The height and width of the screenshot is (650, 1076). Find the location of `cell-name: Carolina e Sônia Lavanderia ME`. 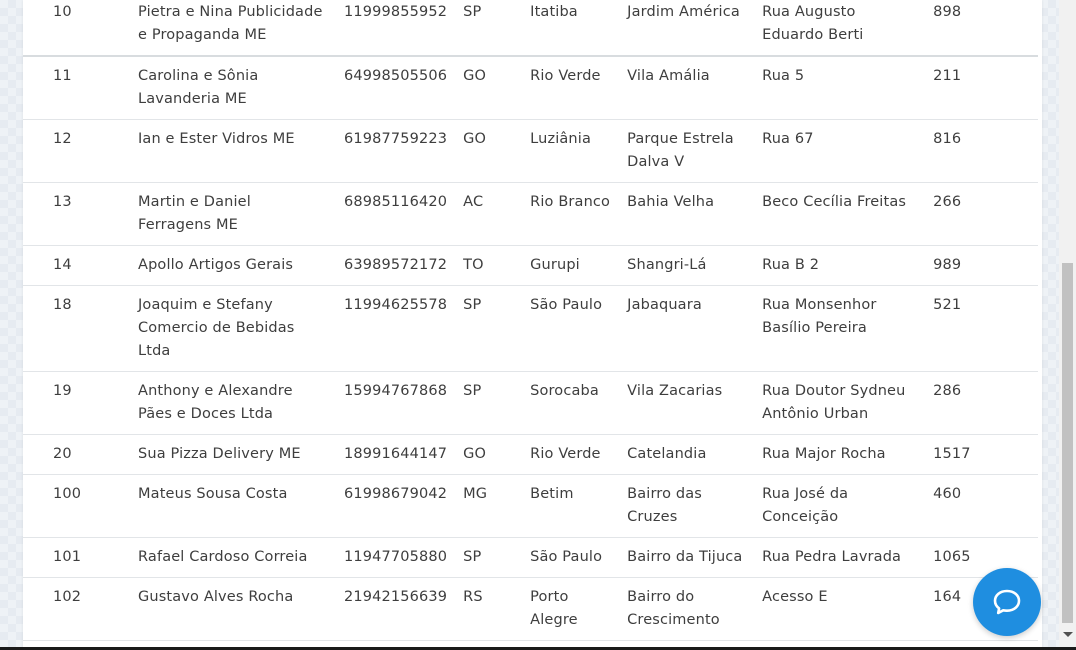

cell-name: Carolina e Sônia Lavanderia ME is located at coordinates (233, 88).